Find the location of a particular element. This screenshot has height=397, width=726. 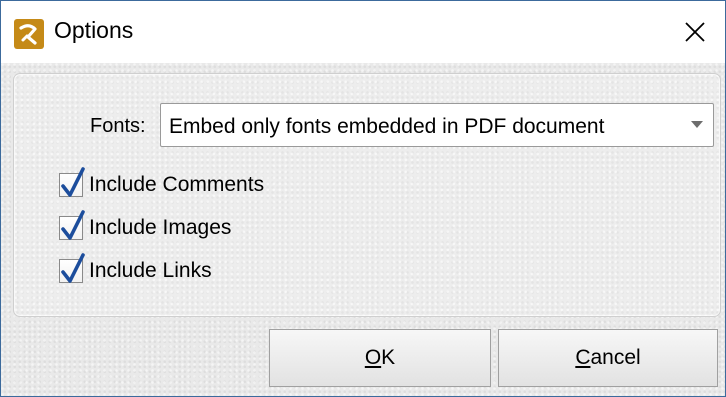

close-icon is located at coordinates (695, 32).